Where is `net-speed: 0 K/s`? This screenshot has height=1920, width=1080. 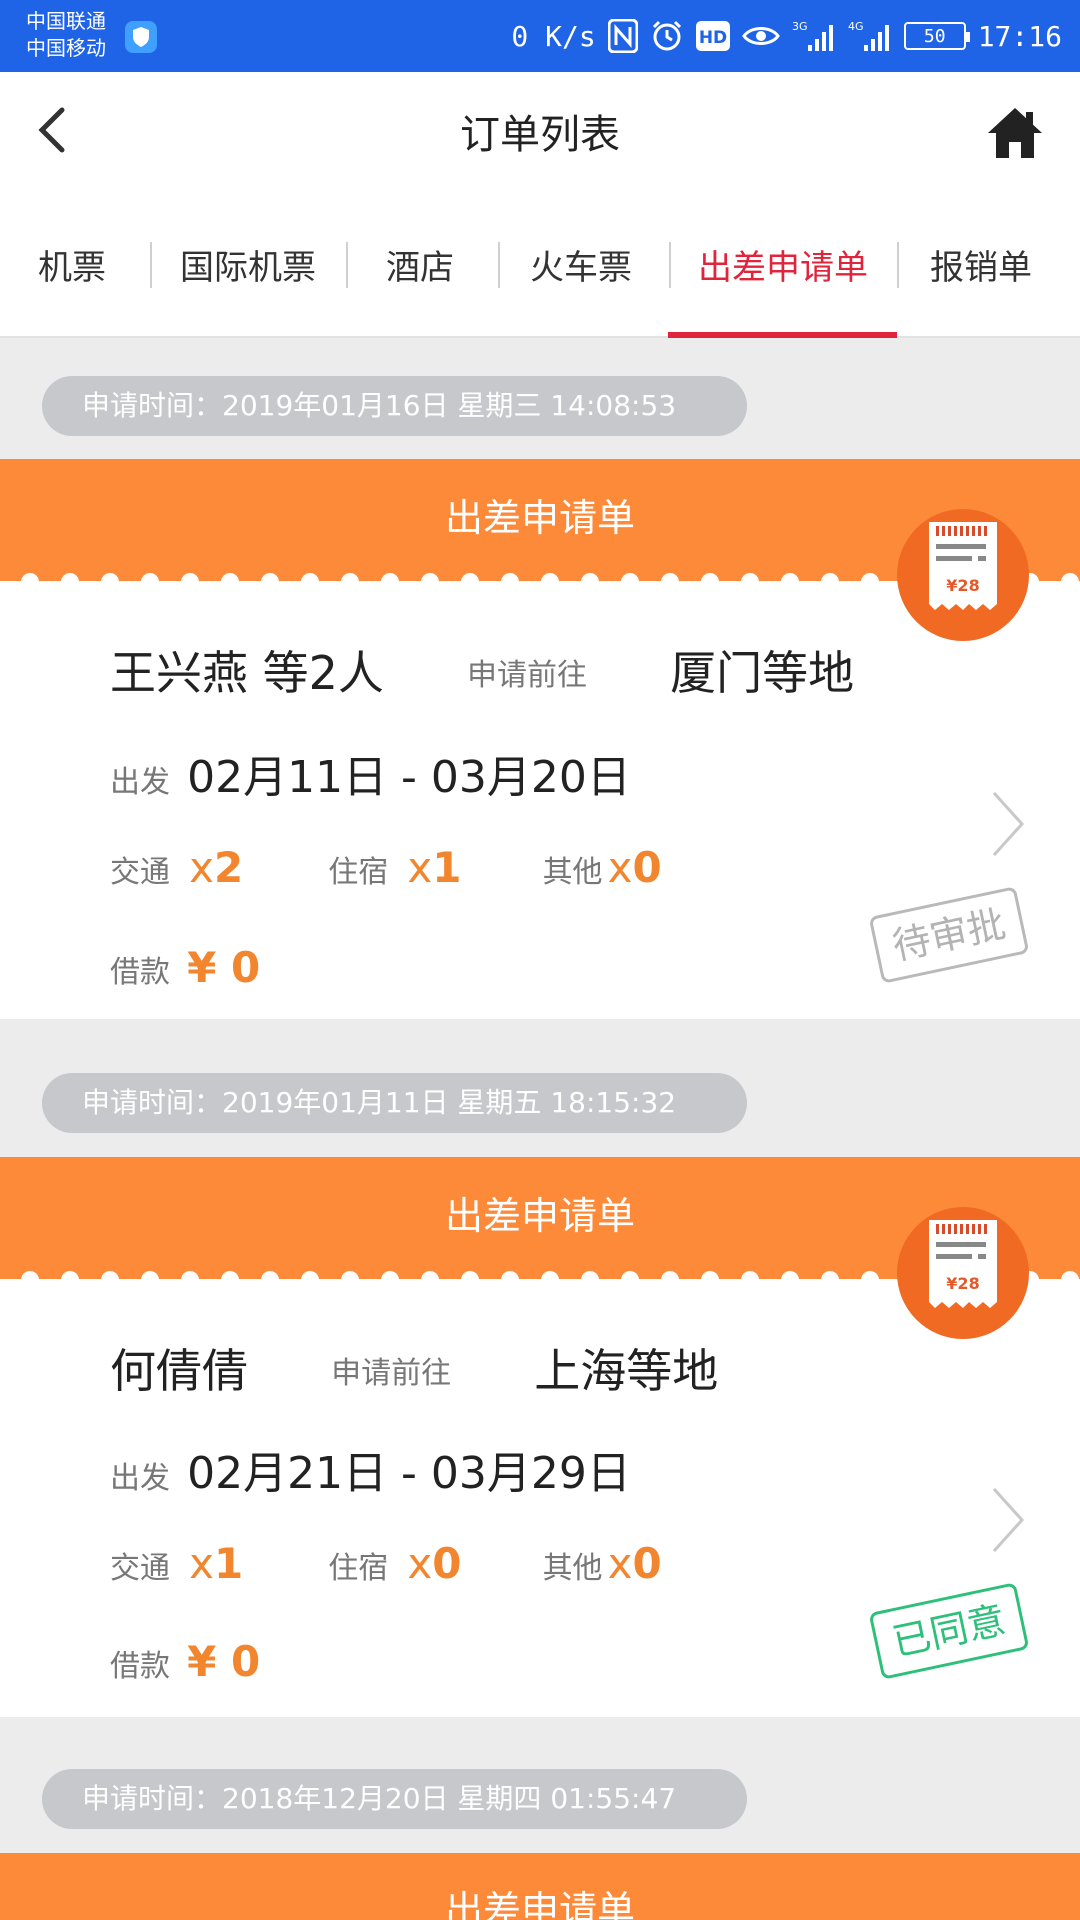
net-speed: 0 K/s is located at coordinates (553, 36).